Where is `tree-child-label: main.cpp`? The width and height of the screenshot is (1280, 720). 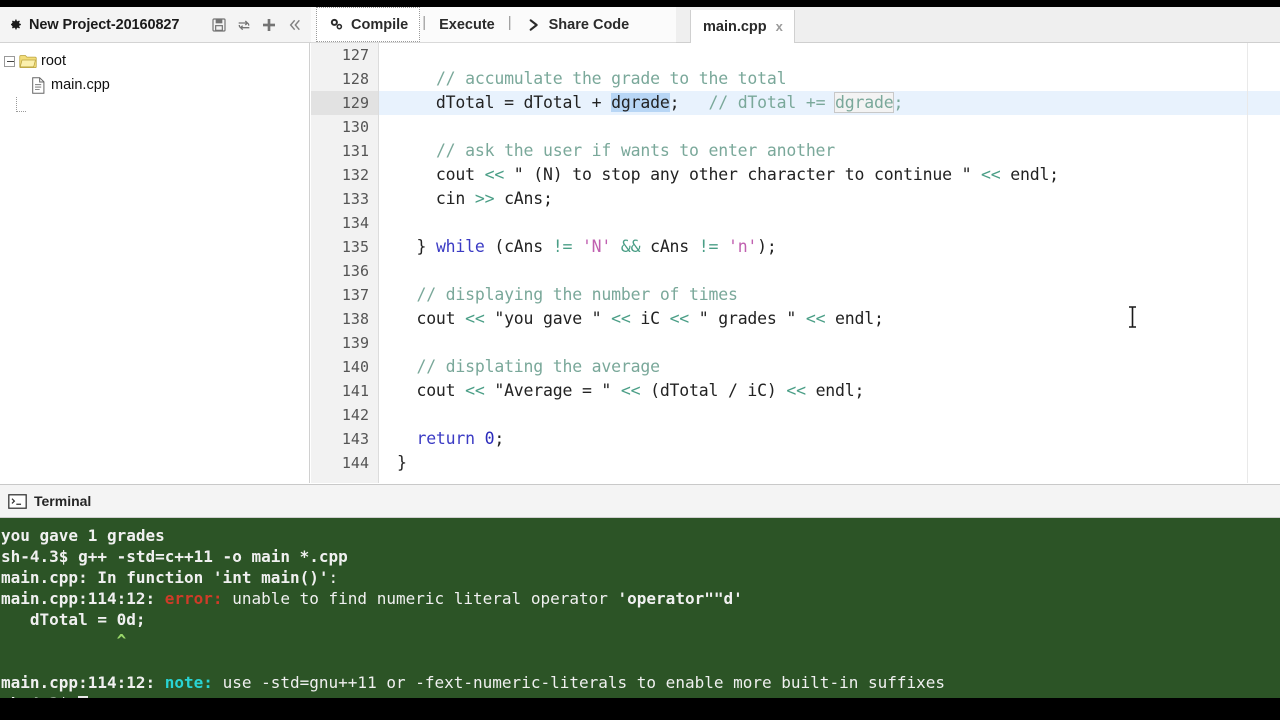 tree-child-label: main.cpp is located at coordinates (80, 85).